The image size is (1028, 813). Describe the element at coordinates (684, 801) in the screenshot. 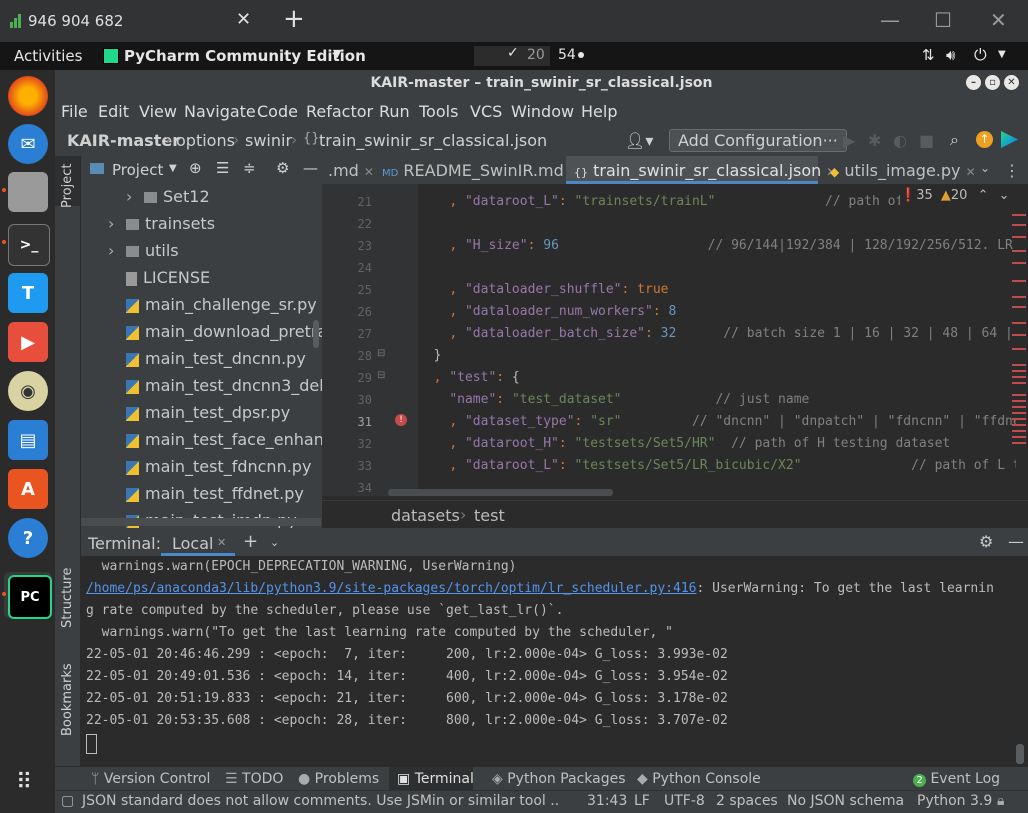

I see `file-encoding: UTF-8` at that location.